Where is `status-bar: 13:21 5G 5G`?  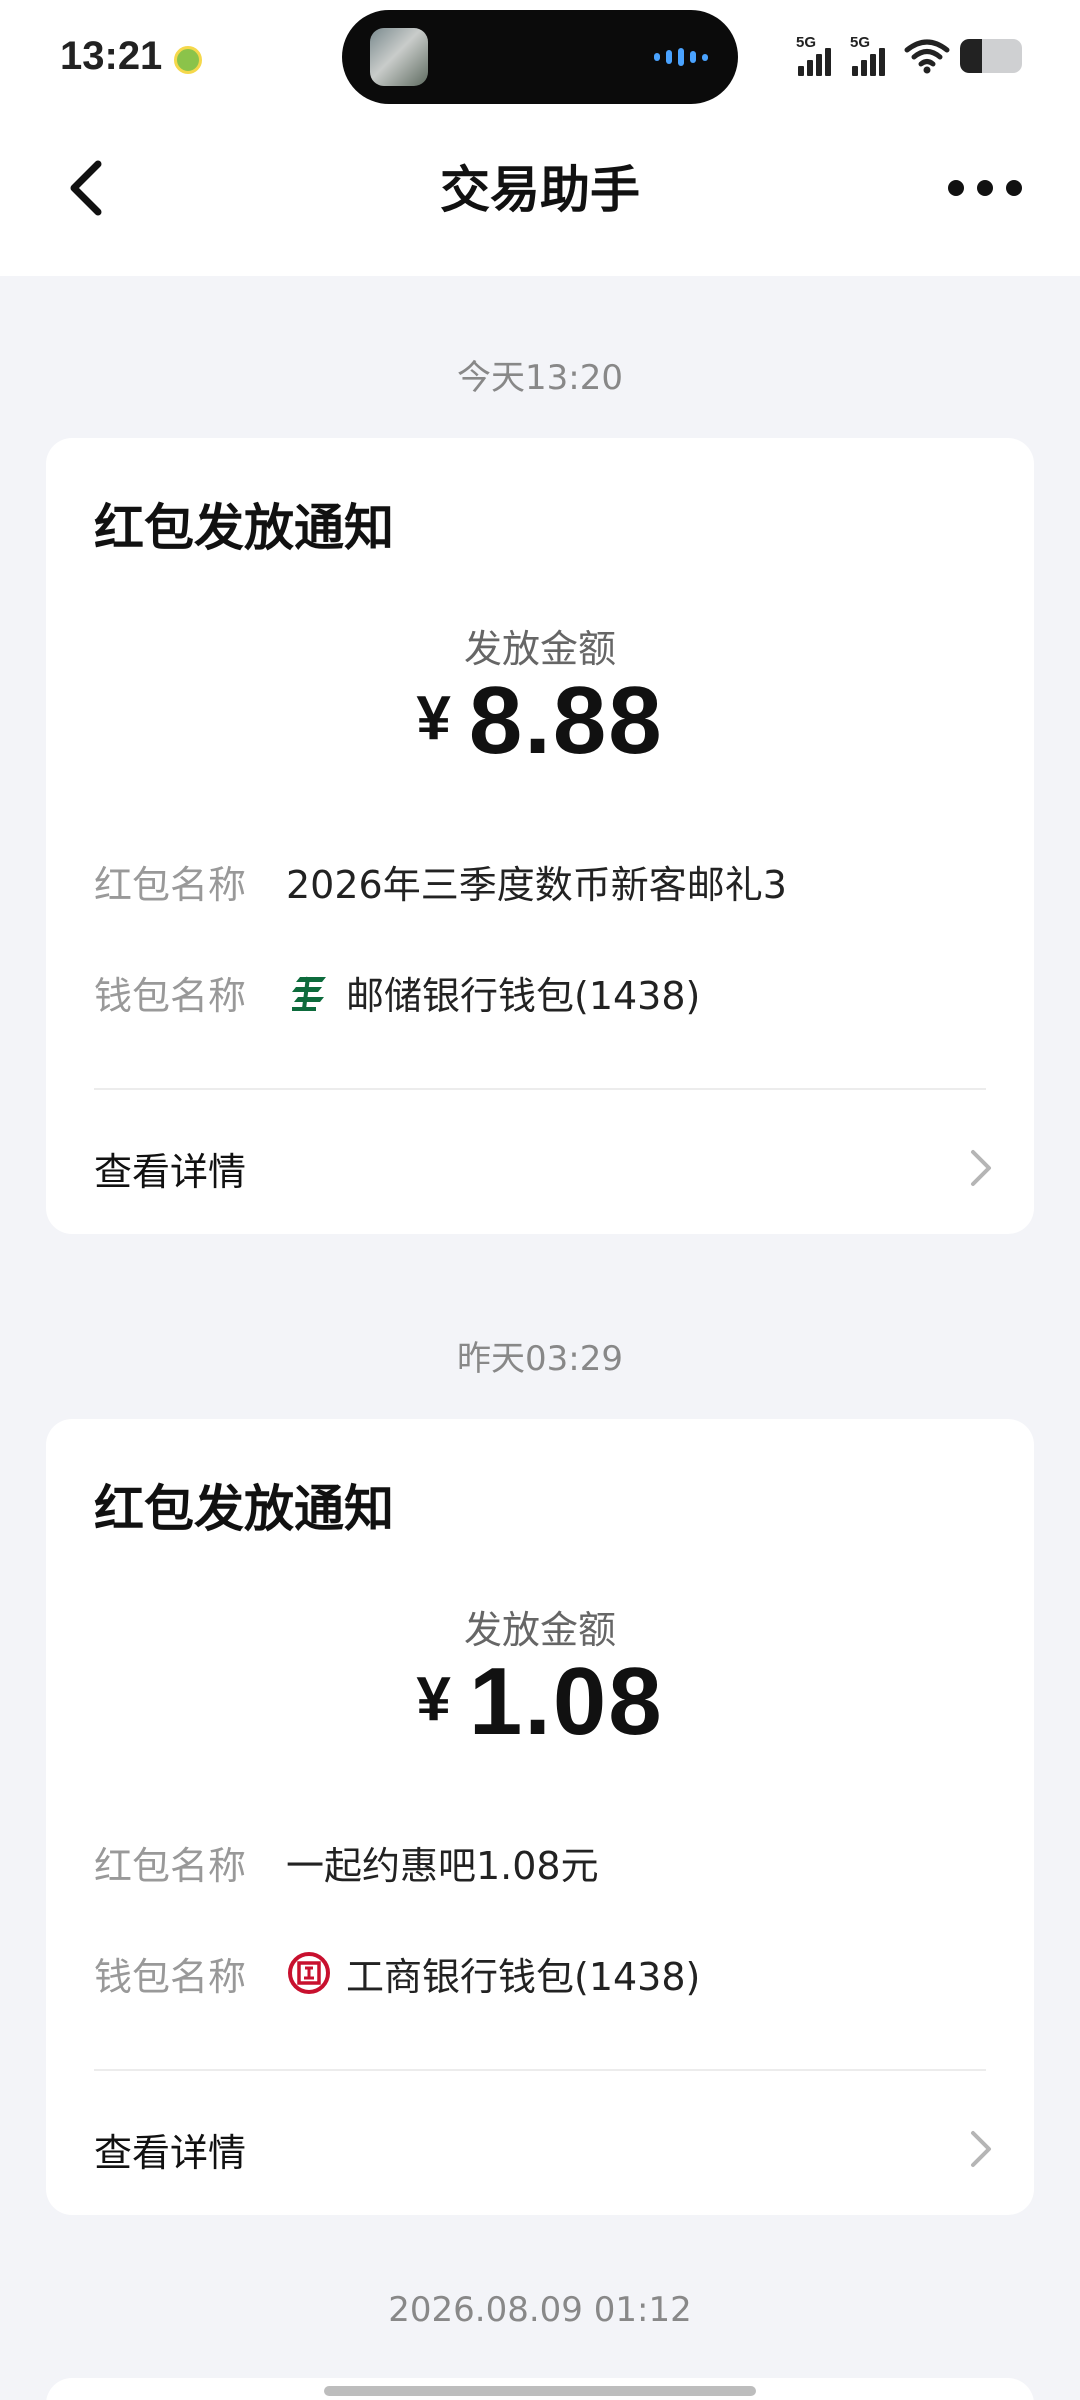 status-bar: 13:21 5G 5G is located at coordinates (540, 60).